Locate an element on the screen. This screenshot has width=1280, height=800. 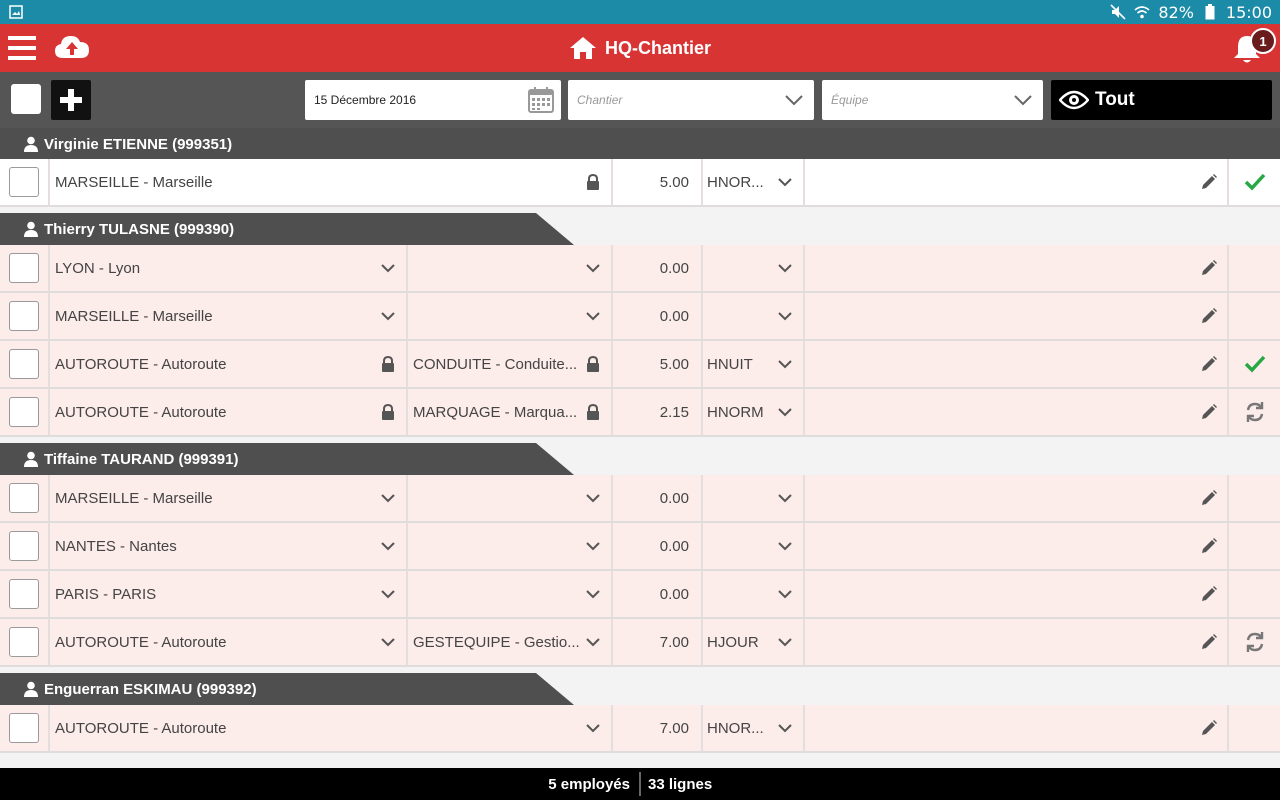
equipe-select: Équipe is located at coordinates (932, 100).